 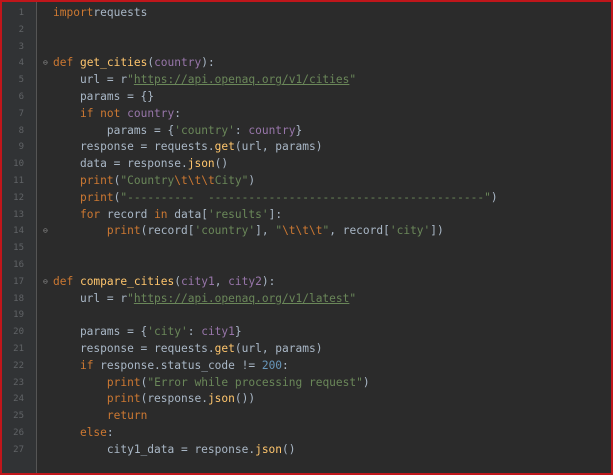 What do you see at coordinates (18, 180) in the screenshot?
I see `line-number: 11` at bounding box center [18, 180].